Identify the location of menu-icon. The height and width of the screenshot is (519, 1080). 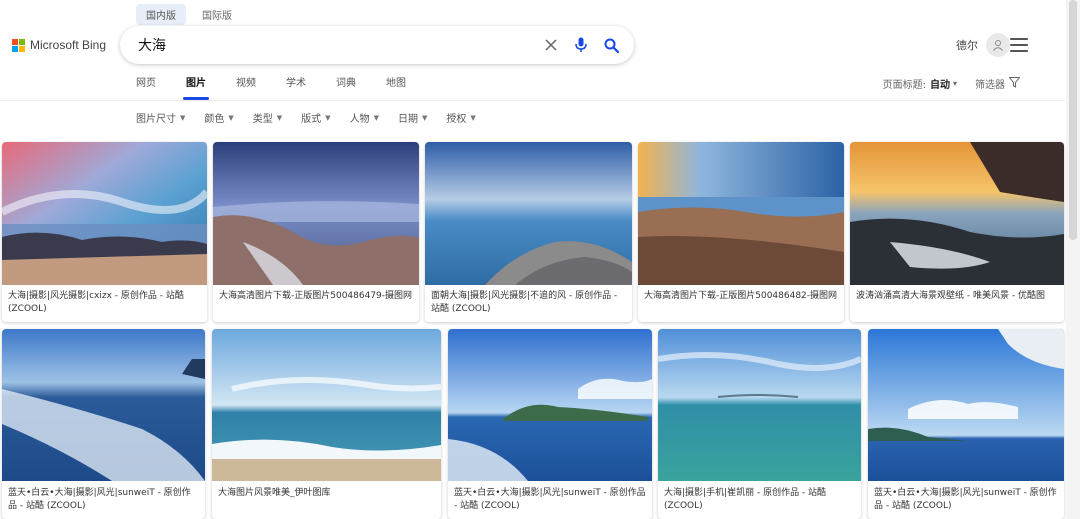
(1019, 47).